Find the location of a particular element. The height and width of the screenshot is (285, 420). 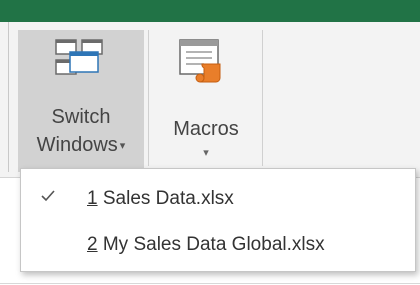

menu-item-accelerator: 1 is located at coordinates (92, 198).